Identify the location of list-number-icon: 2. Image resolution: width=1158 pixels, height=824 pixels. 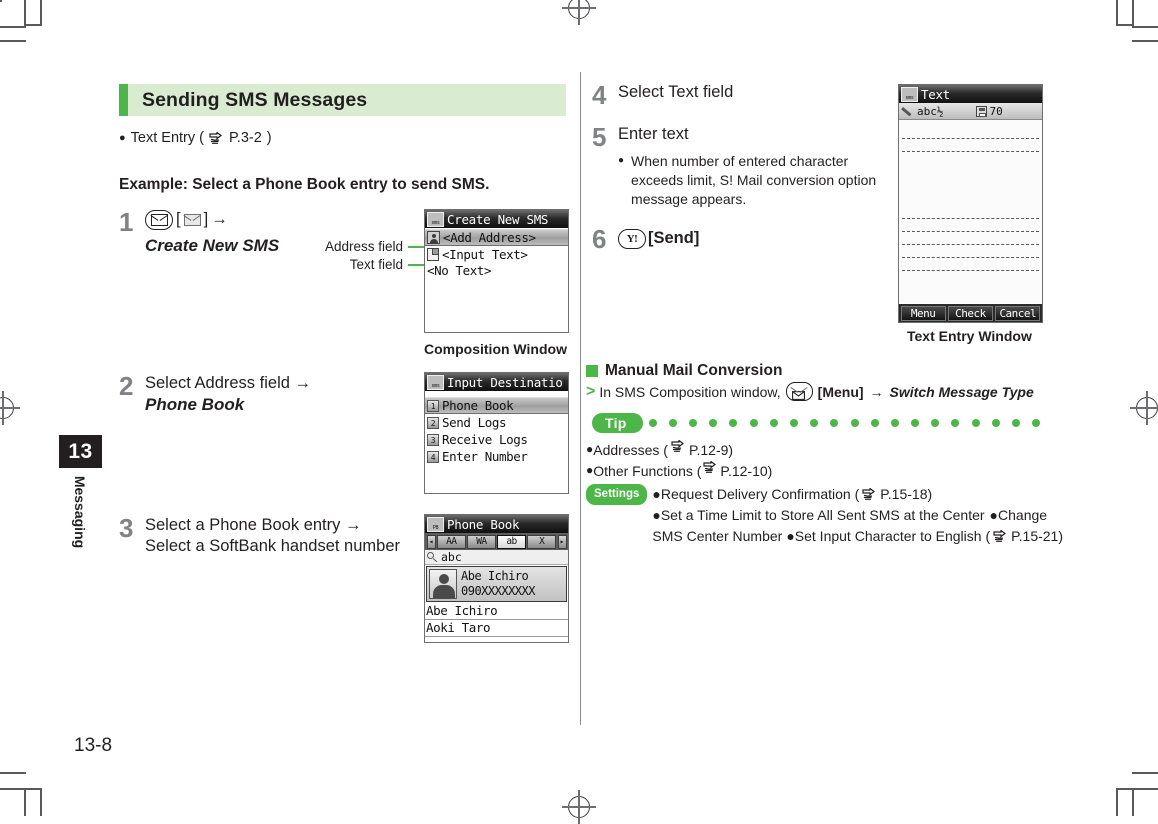
(433, 422).